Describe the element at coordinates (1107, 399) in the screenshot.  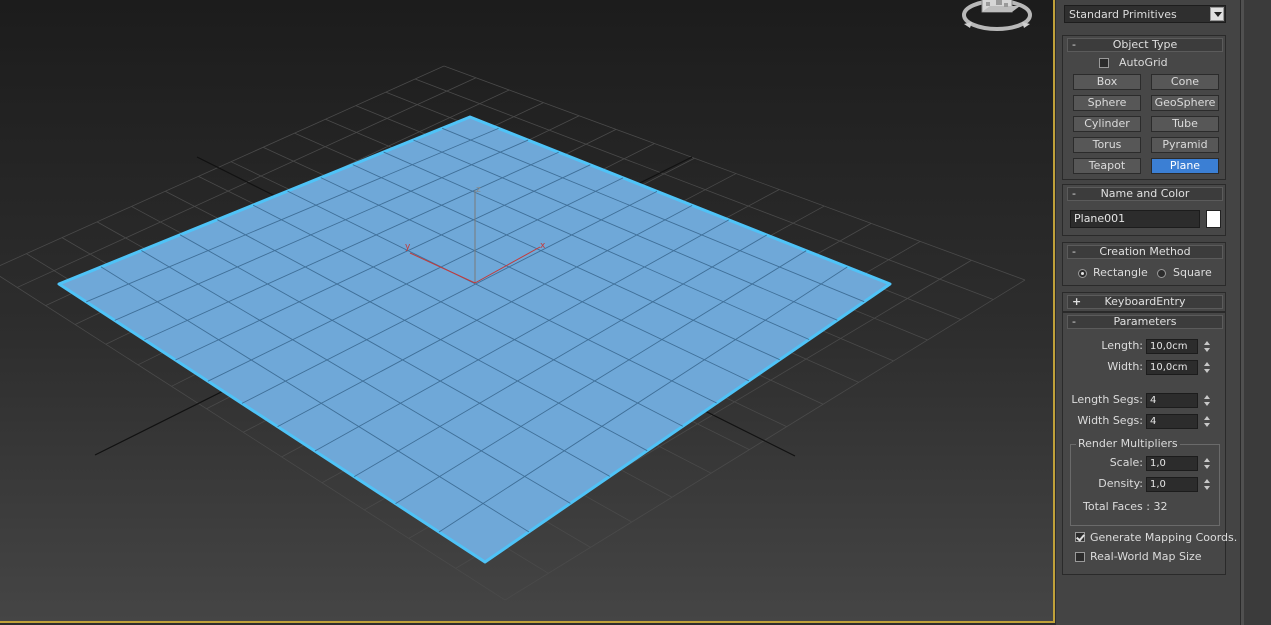
I see `length-segs-label: Length Segs:` at that location.